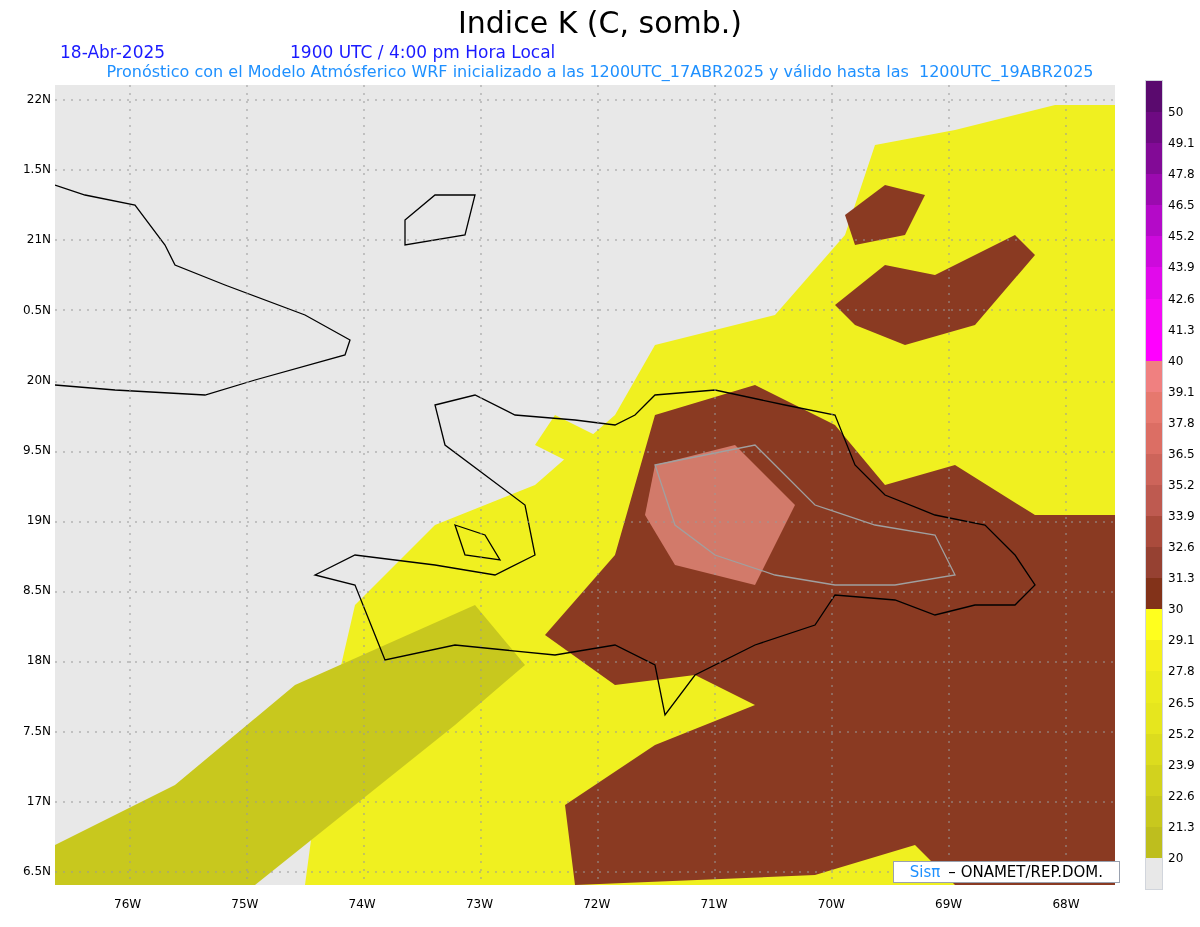 This screenshot has width=1200, height=927. What do you see at coordinates (362, 904) in the screenshot?
I see `longitude-label: 74W` at bounding box center [362, 904].